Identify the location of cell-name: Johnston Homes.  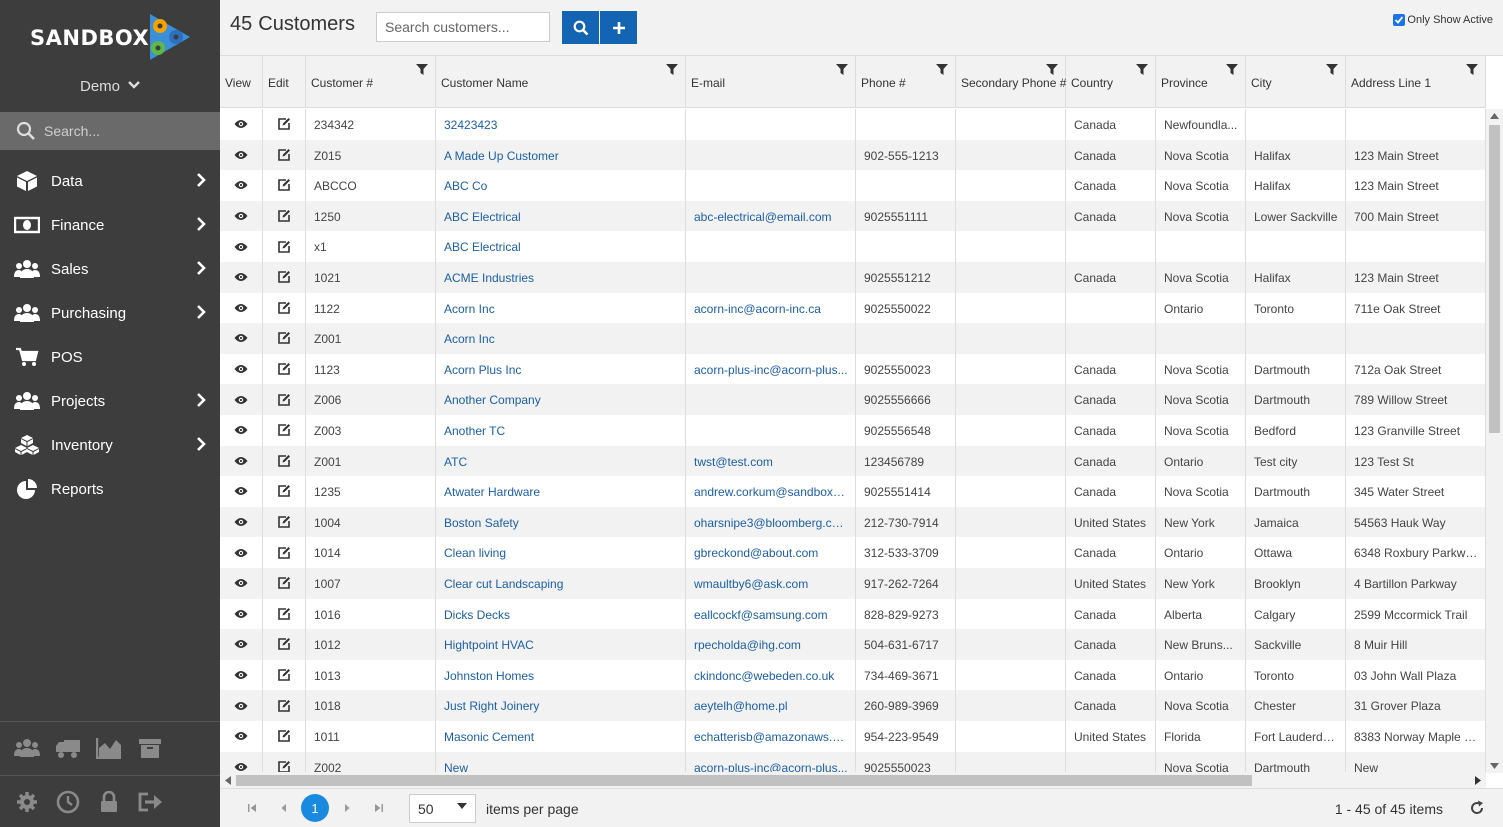
(561, 675).